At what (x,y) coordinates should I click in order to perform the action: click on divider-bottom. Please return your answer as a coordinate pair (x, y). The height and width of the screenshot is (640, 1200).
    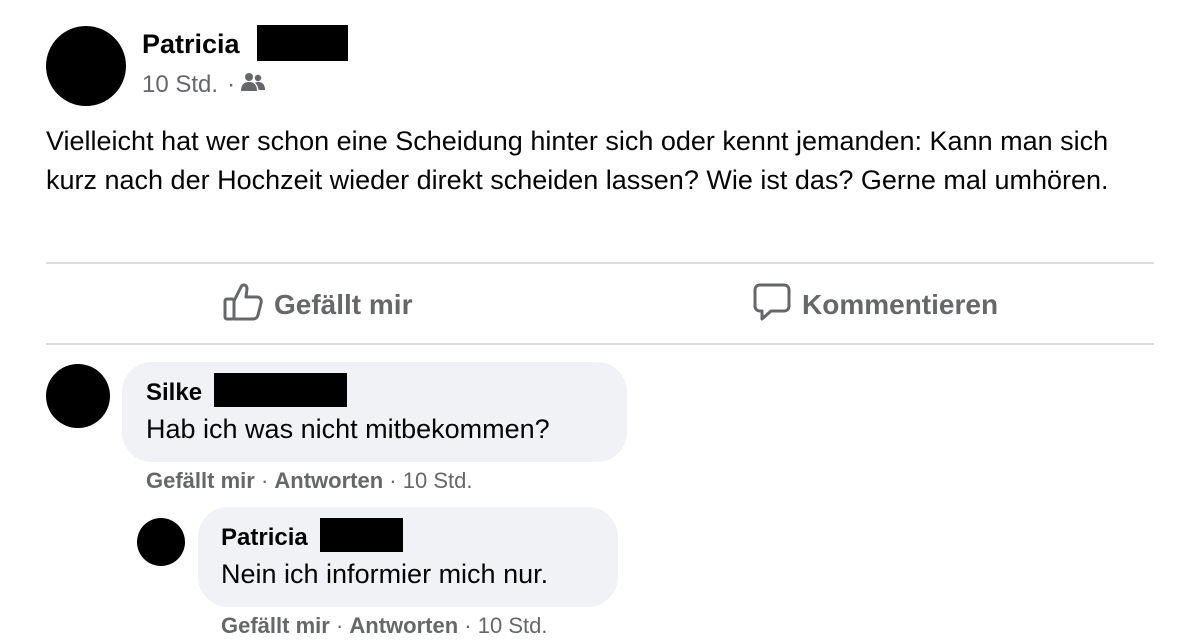
    Looking at the image, I should click on (600, 344).